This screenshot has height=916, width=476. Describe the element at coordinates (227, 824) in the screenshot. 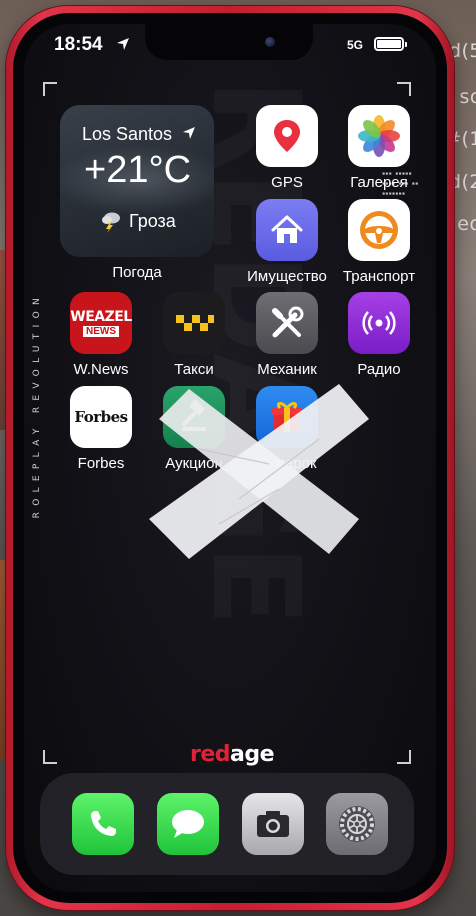

I see `dock` at that location.